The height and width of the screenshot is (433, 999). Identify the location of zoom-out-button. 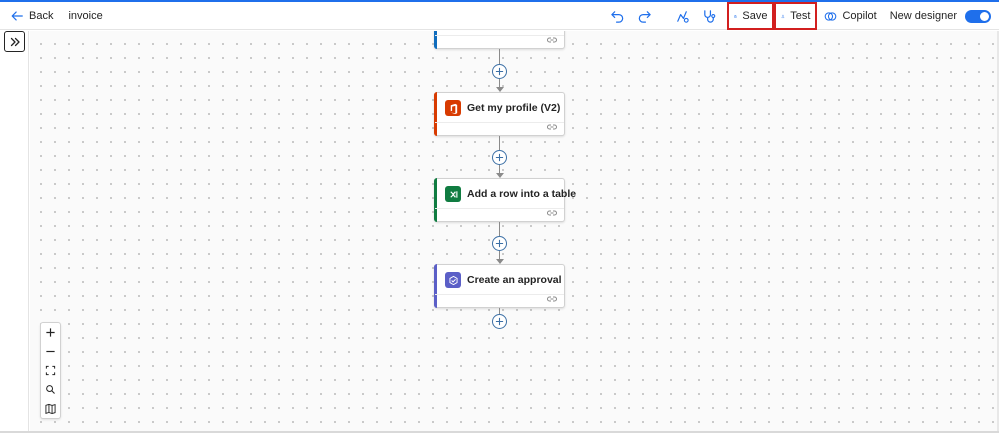
(50, 351).